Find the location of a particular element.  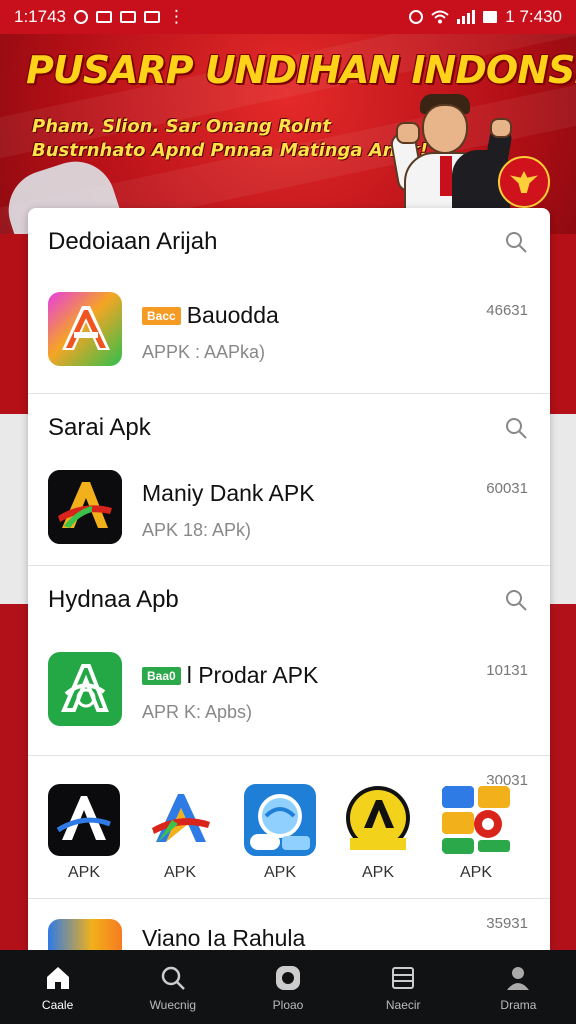

app-name-text: Maniy Dank APK is located at coordinates (228, 493).